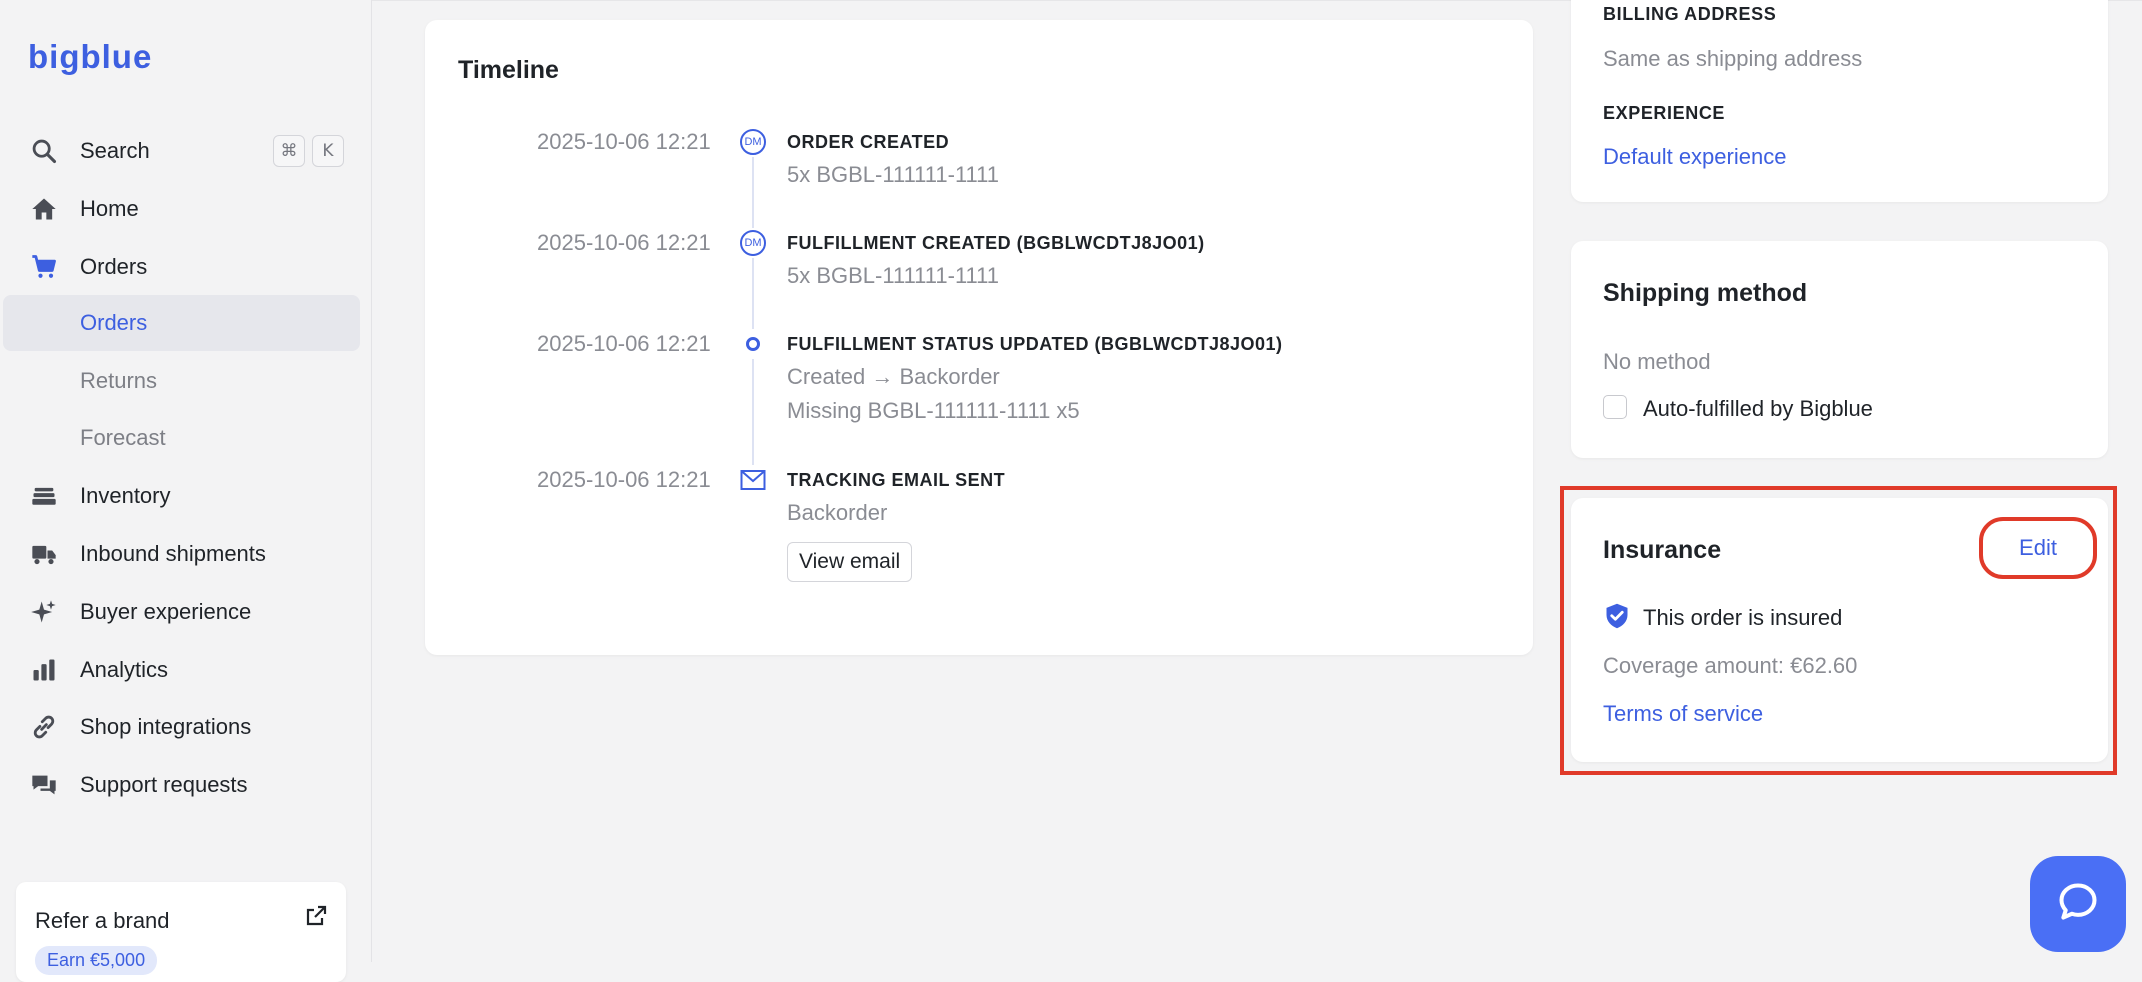 This screenshot has width=2142, height=982. Describe the element at coordinates (44, 670) in the screenshot. I see `bar-chart-icon` at that location.